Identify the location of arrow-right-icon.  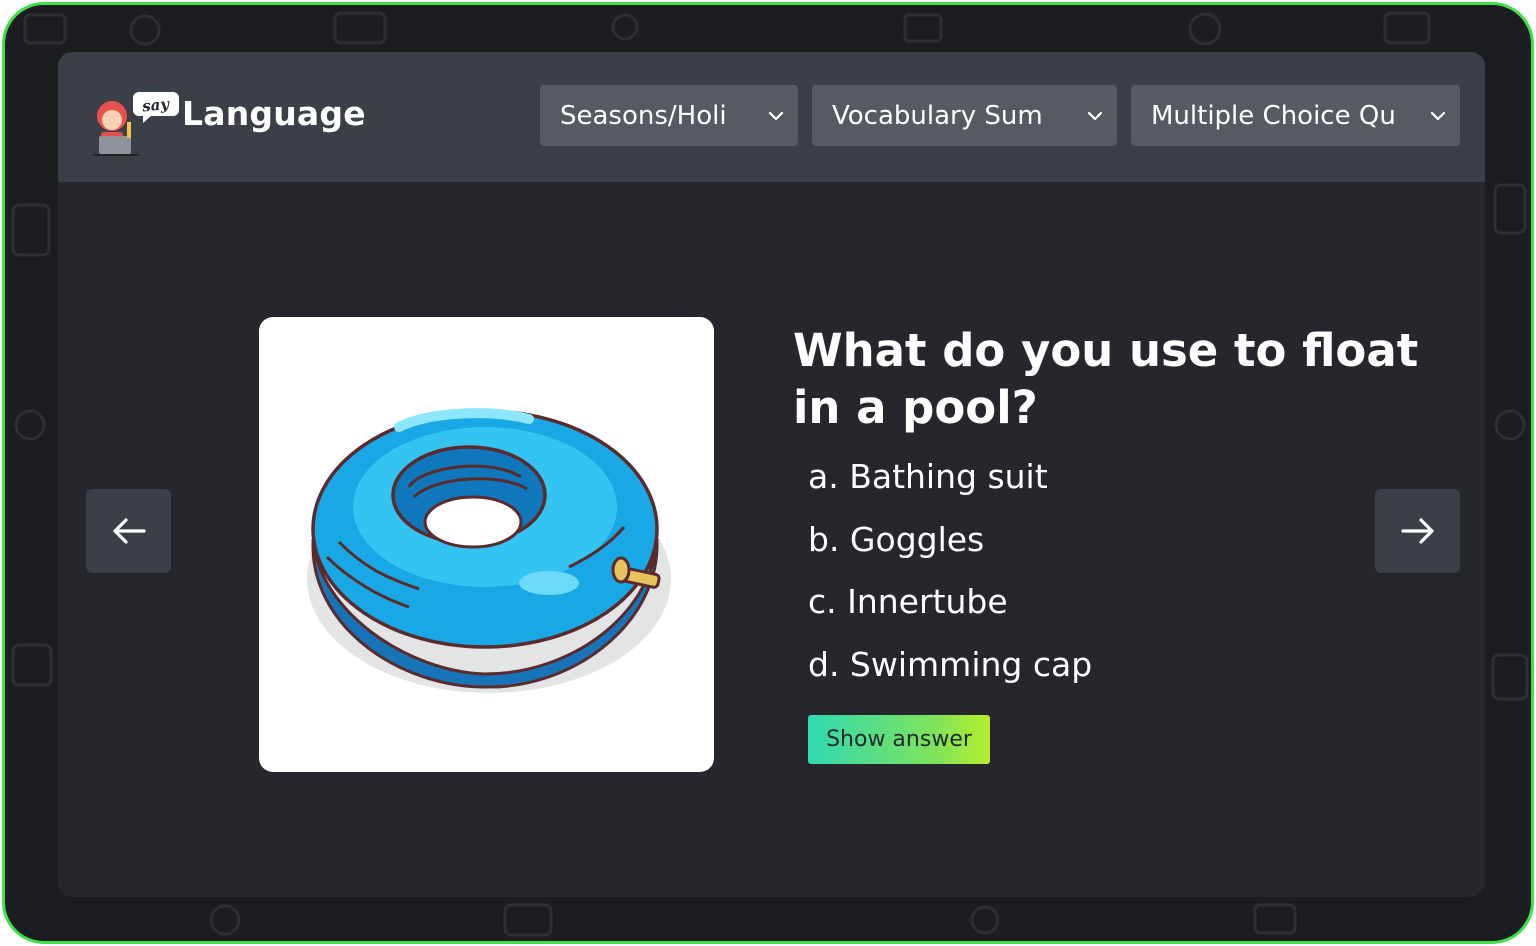
(1417, 531).